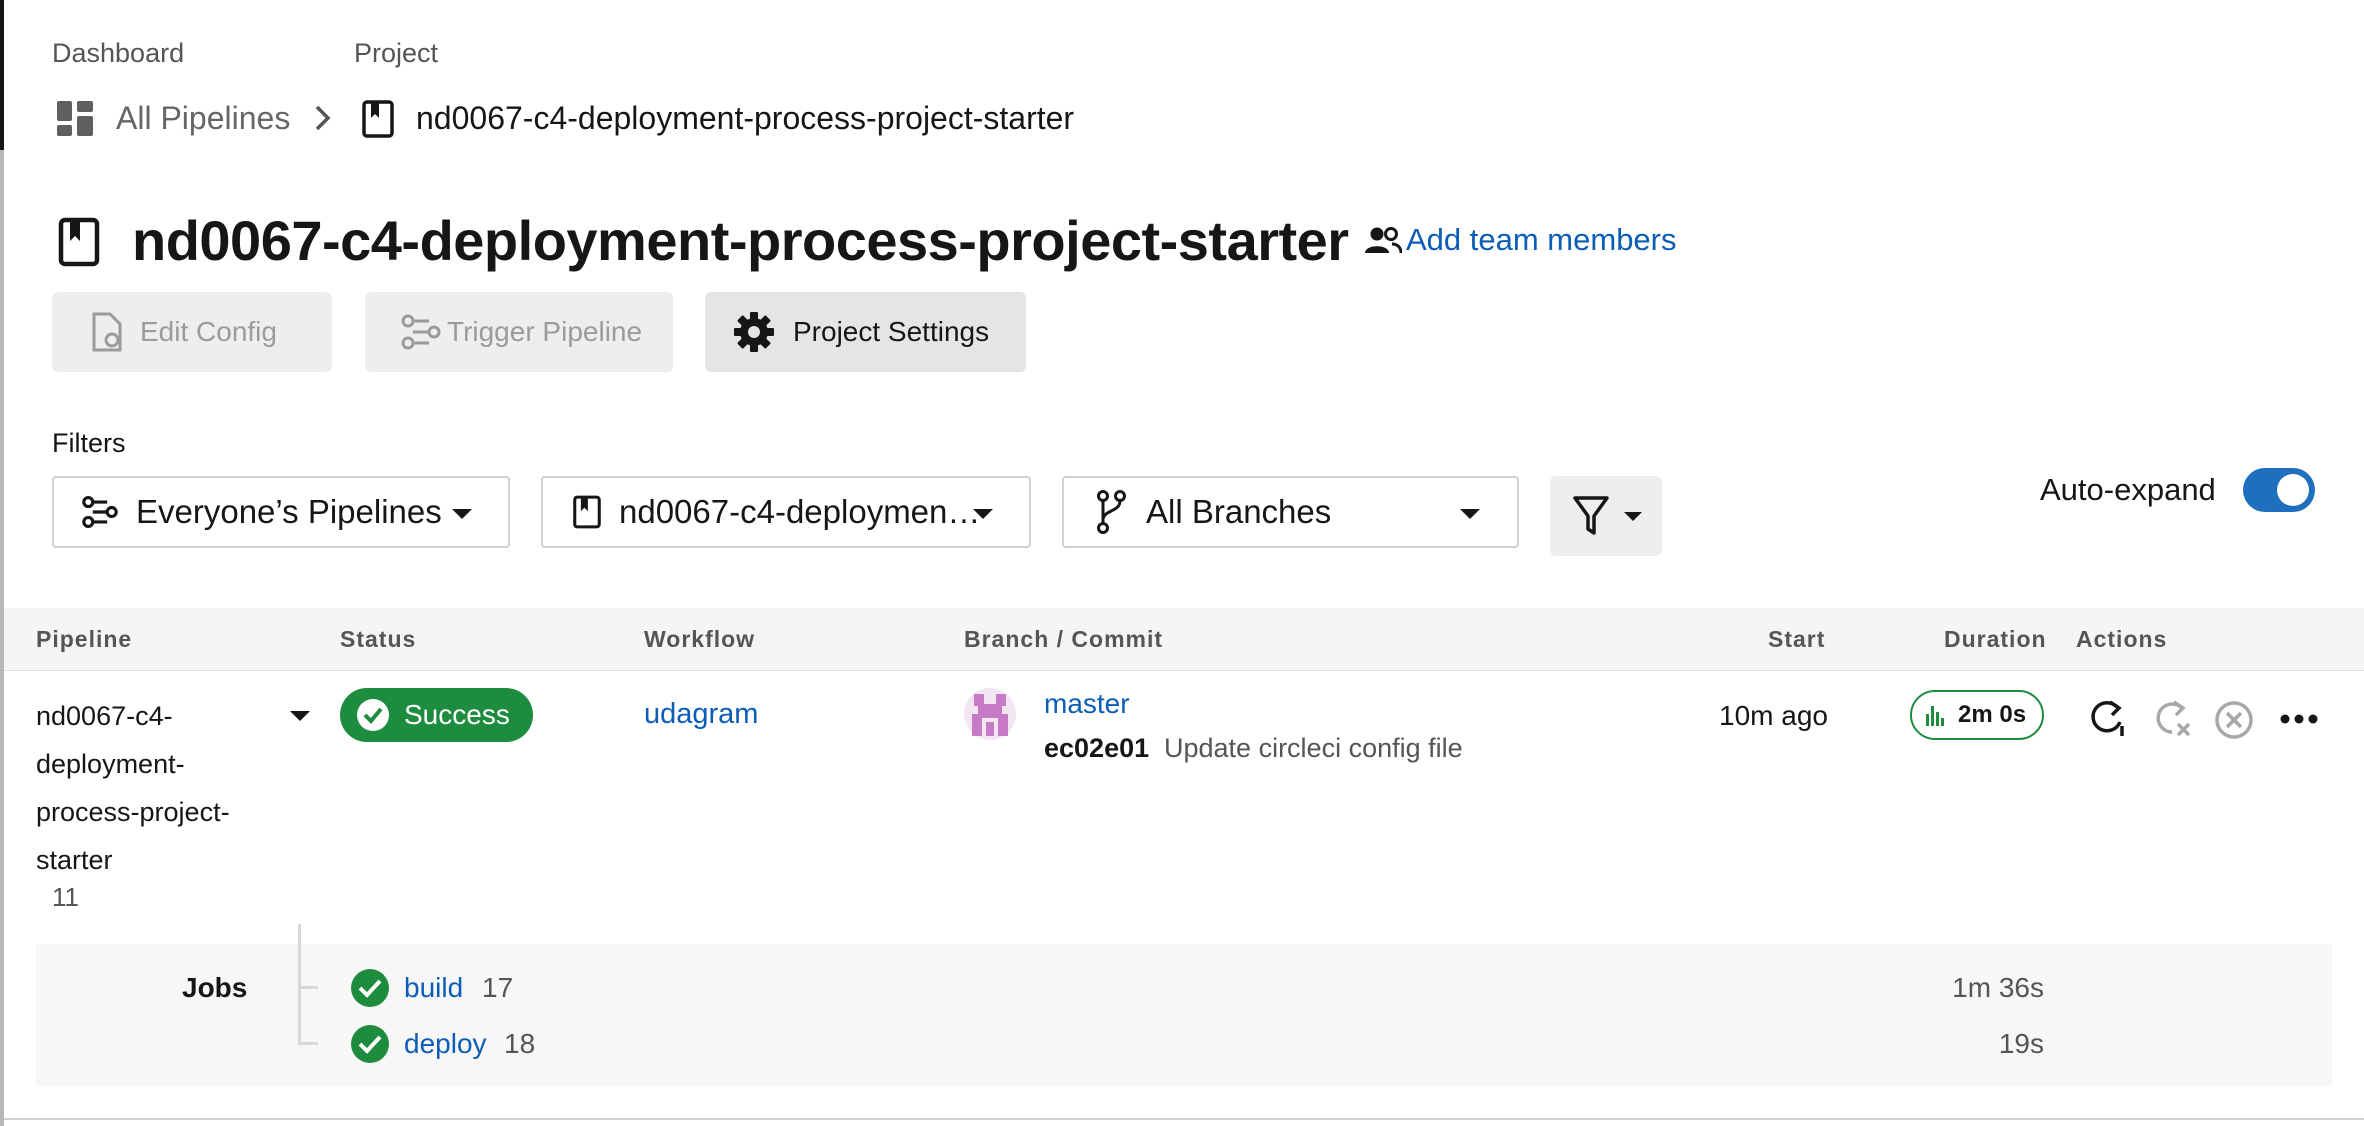 The height and width of the screenshot is (1126, 2364). I want to click on trigger-pipeline-label: Trigger Pipeline, so click(545, 331).